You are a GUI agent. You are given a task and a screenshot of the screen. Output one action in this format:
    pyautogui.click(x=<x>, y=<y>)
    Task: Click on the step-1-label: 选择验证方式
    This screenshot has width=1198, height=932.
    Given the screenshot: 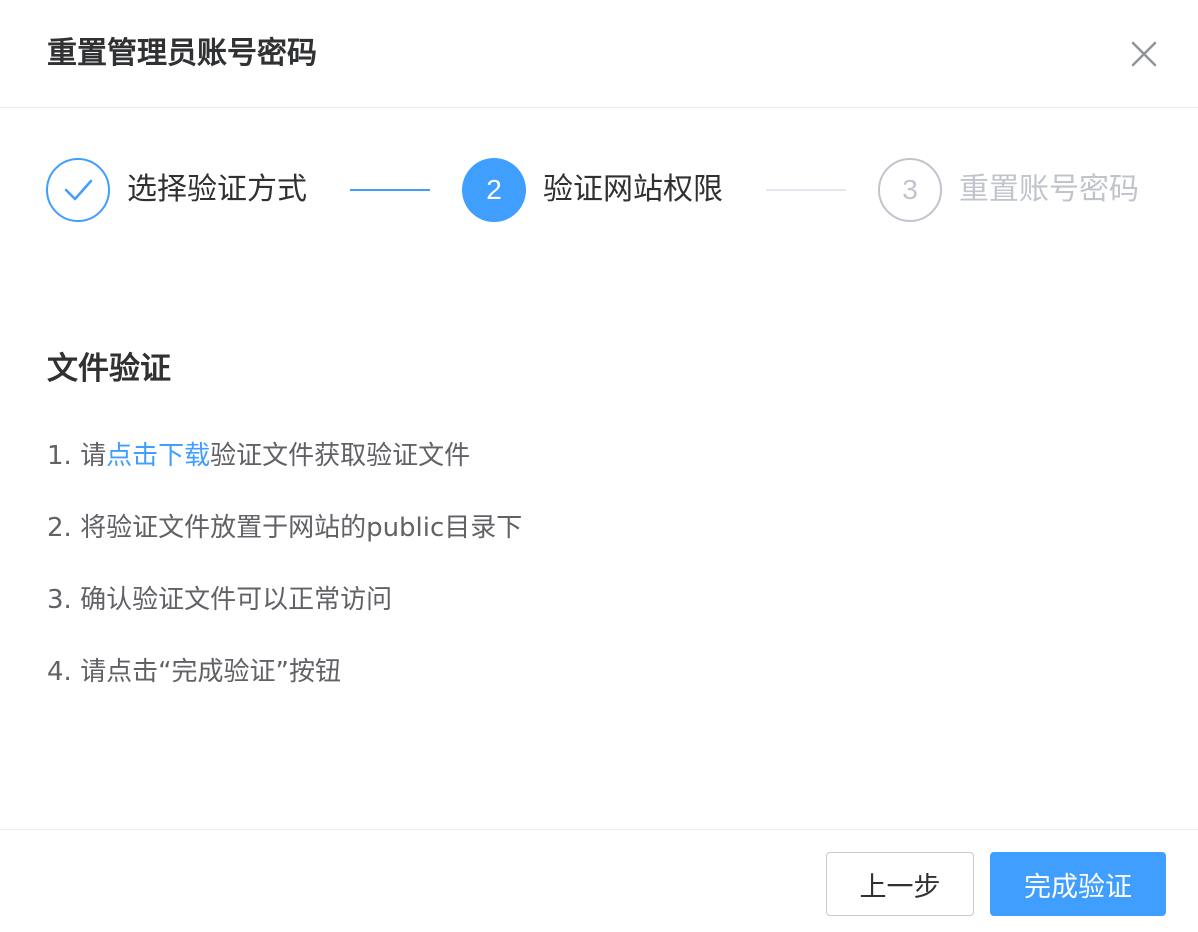 What is the action you would take?
    pyautogui.click(x=217, y=189)
    